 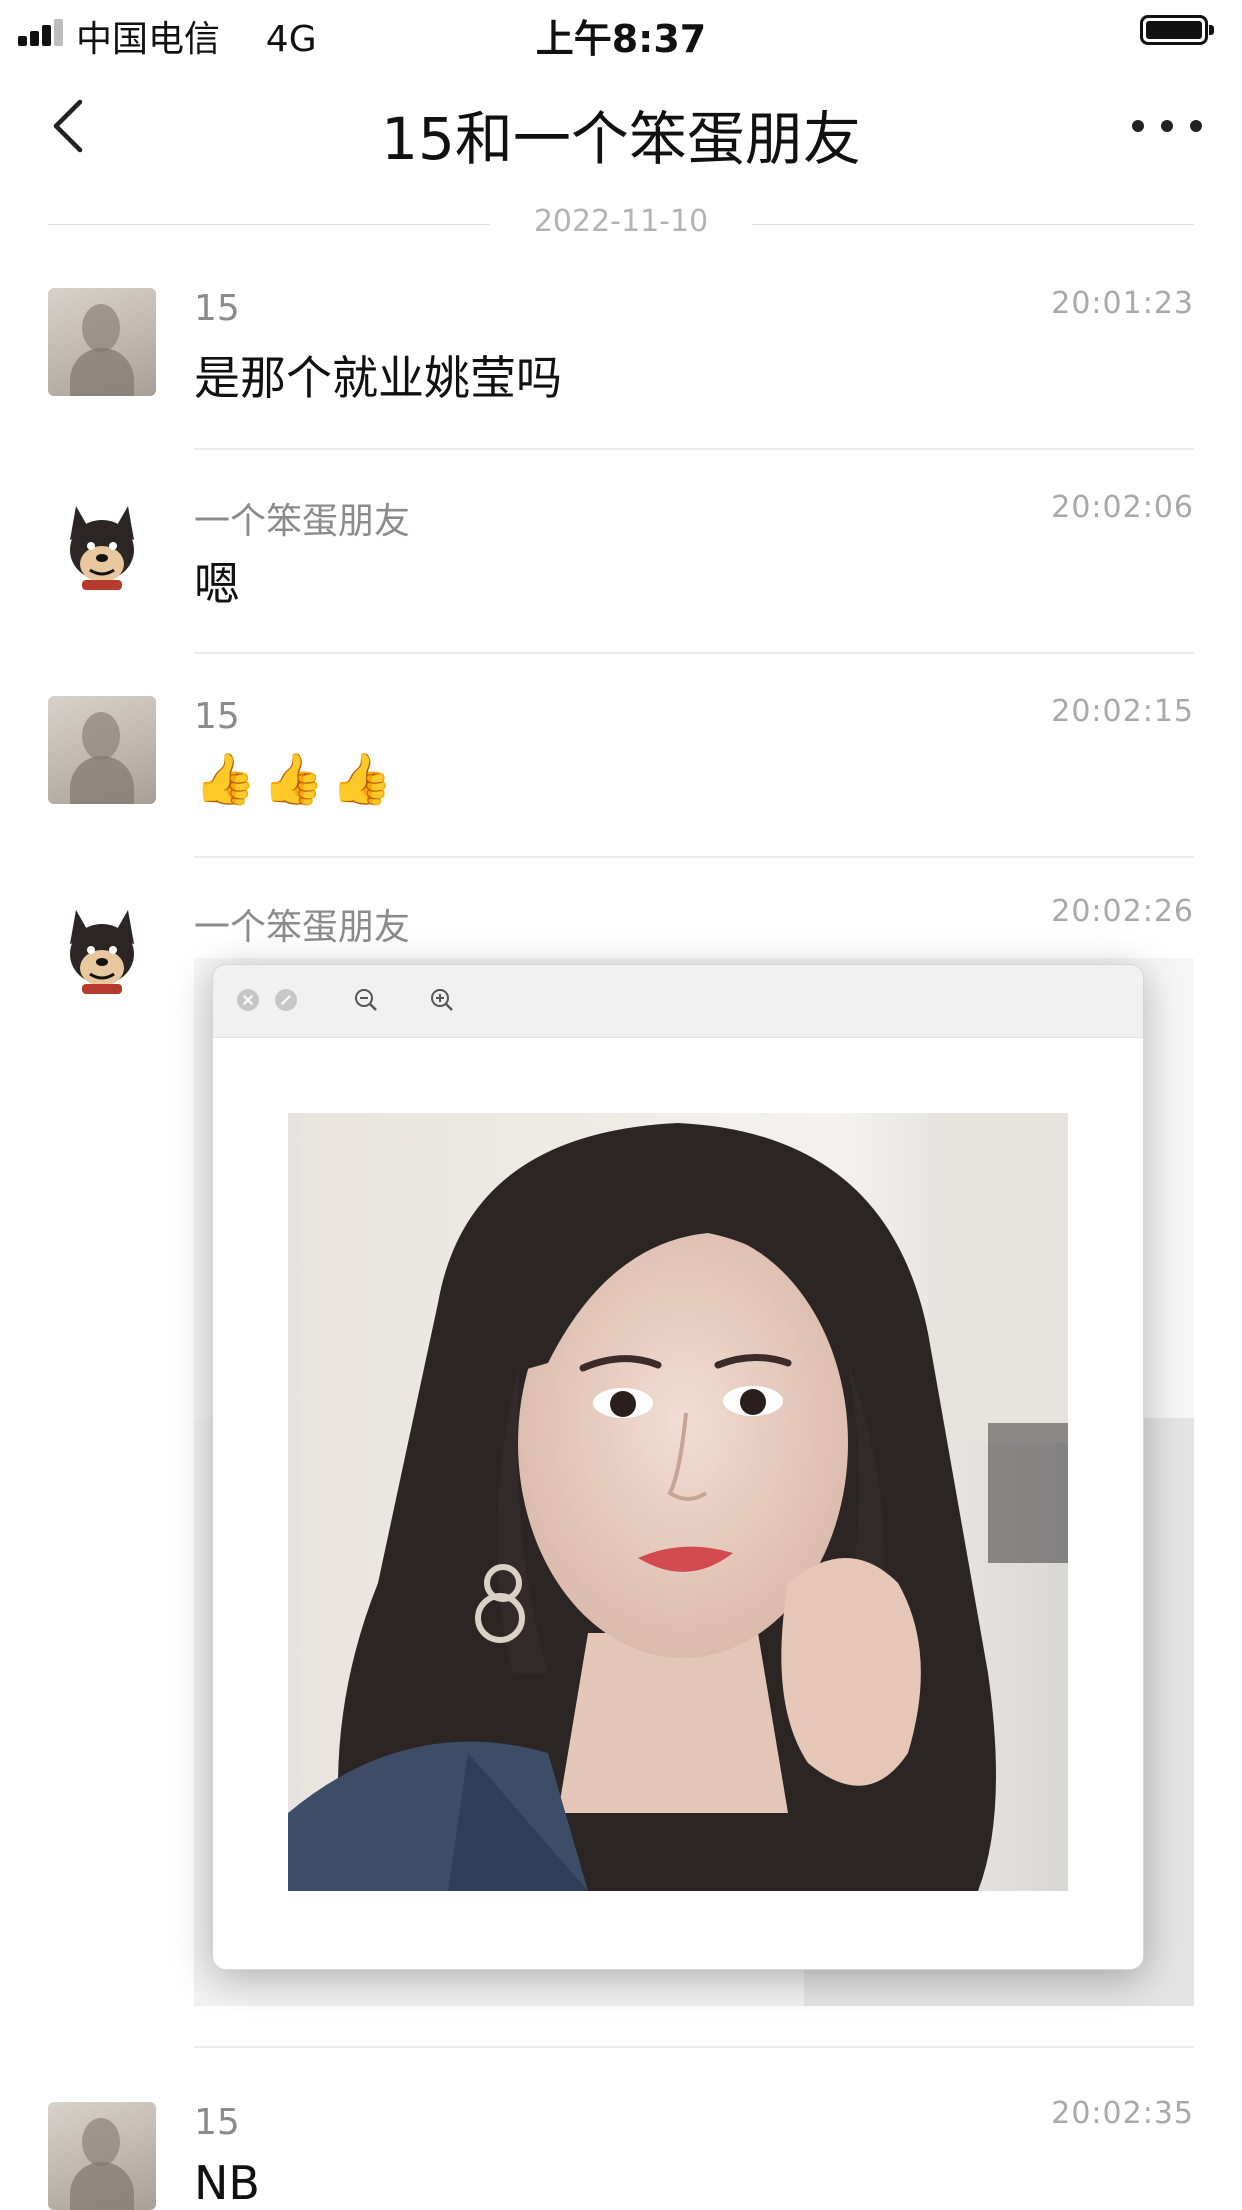 I want to click on status-time: 上午8:37, so click(x=621, y=39).